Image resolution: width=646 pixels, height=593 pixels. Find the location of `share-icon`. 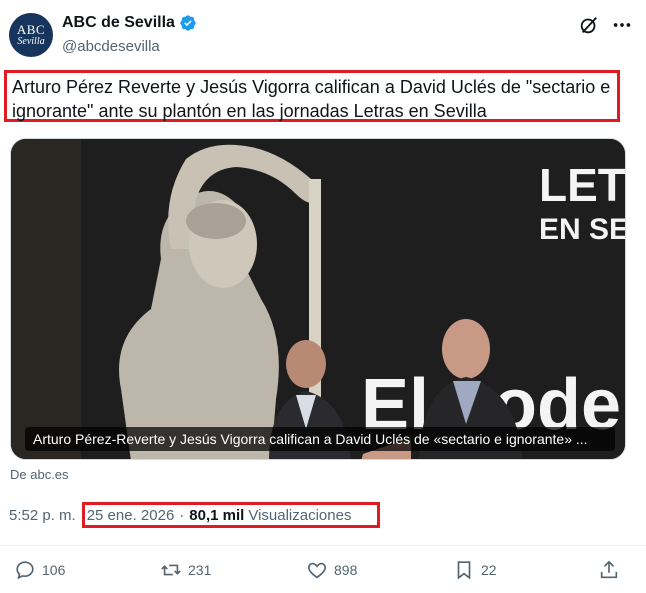

share-icon is located at coordinates (609, 569).